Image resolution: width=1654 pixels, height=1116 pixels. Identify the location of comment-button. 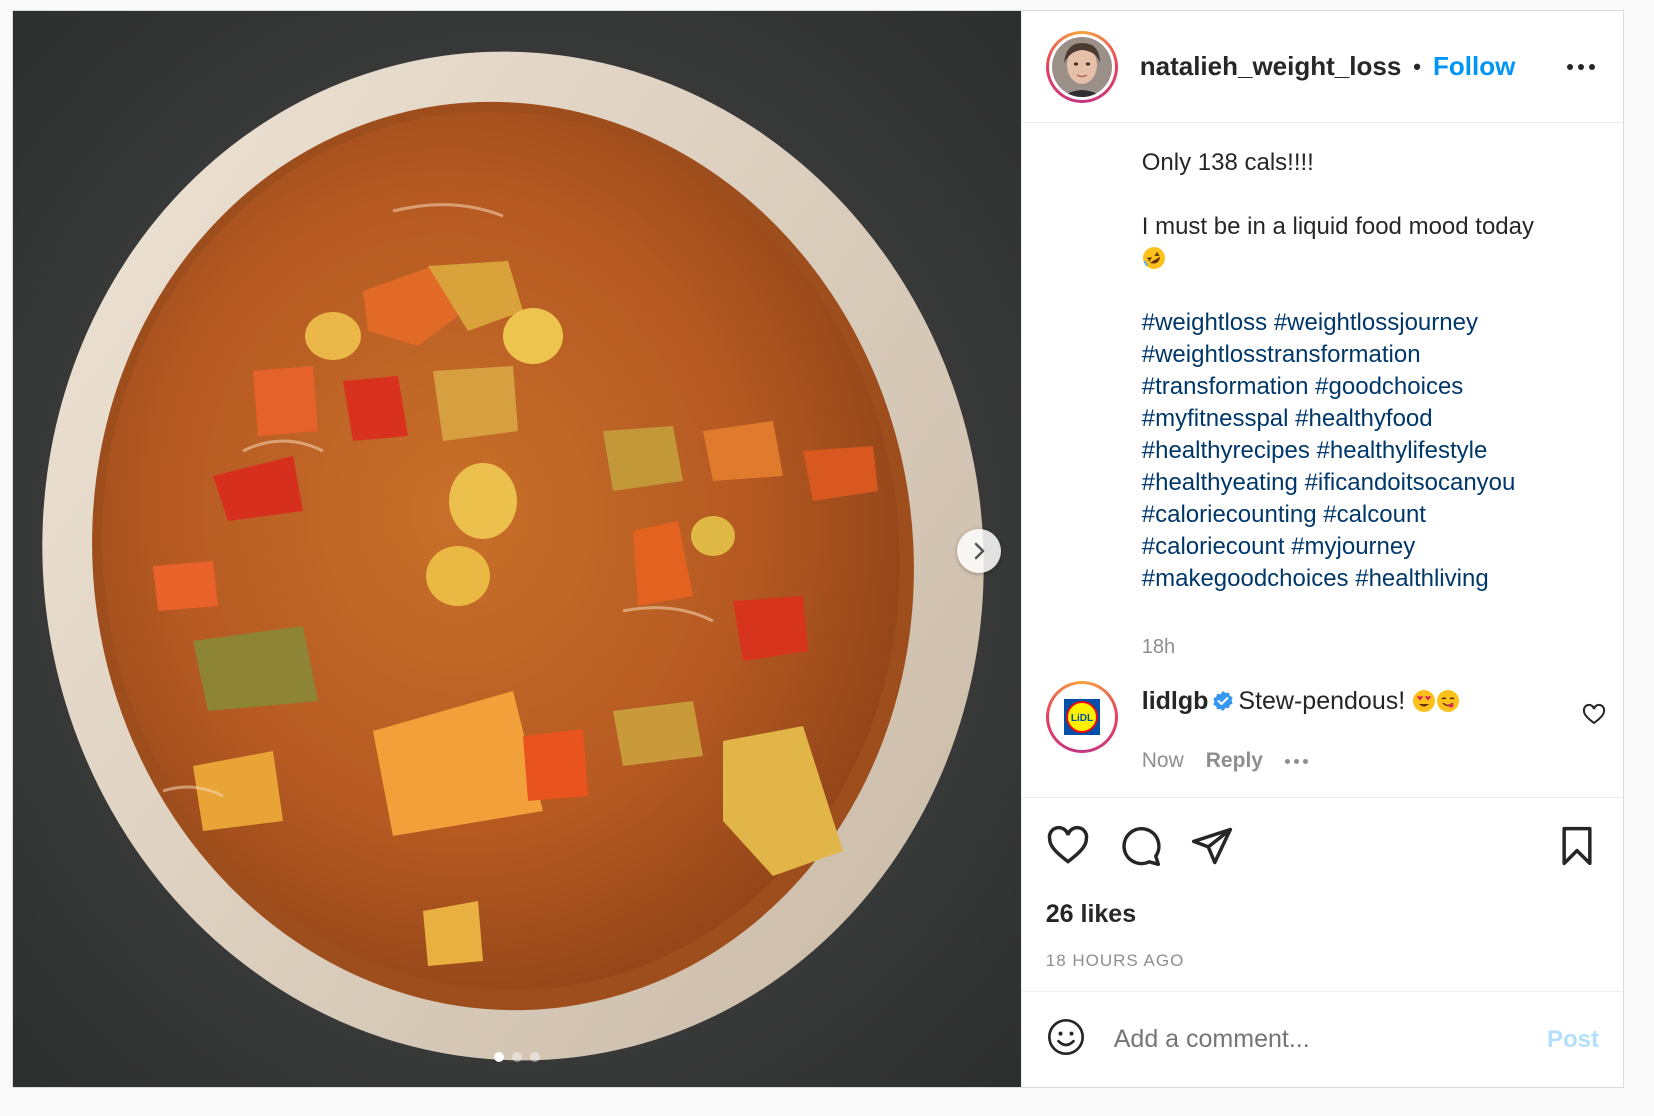
(1140, 846).